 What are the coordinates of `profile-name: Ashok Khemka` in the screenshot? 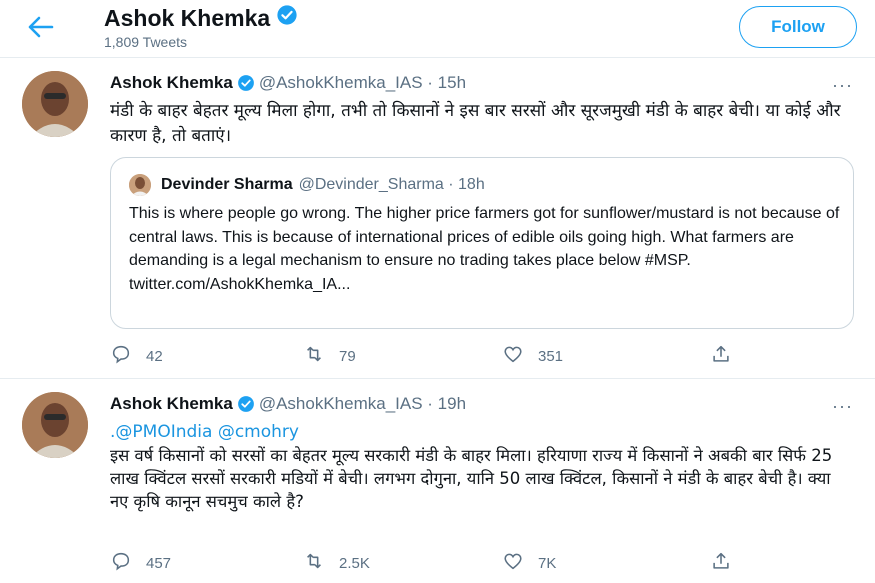 It's located at (187, 17).